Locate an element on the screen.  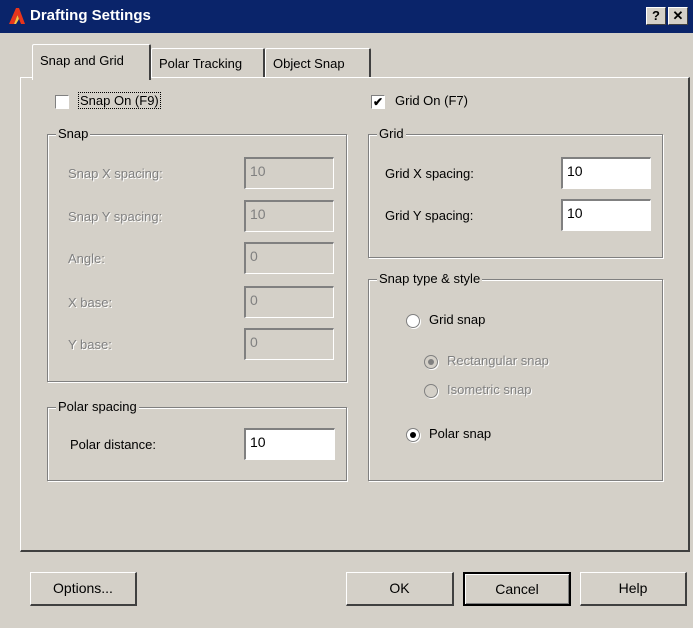
ok-button: OK is located at coordinates (400, 589).